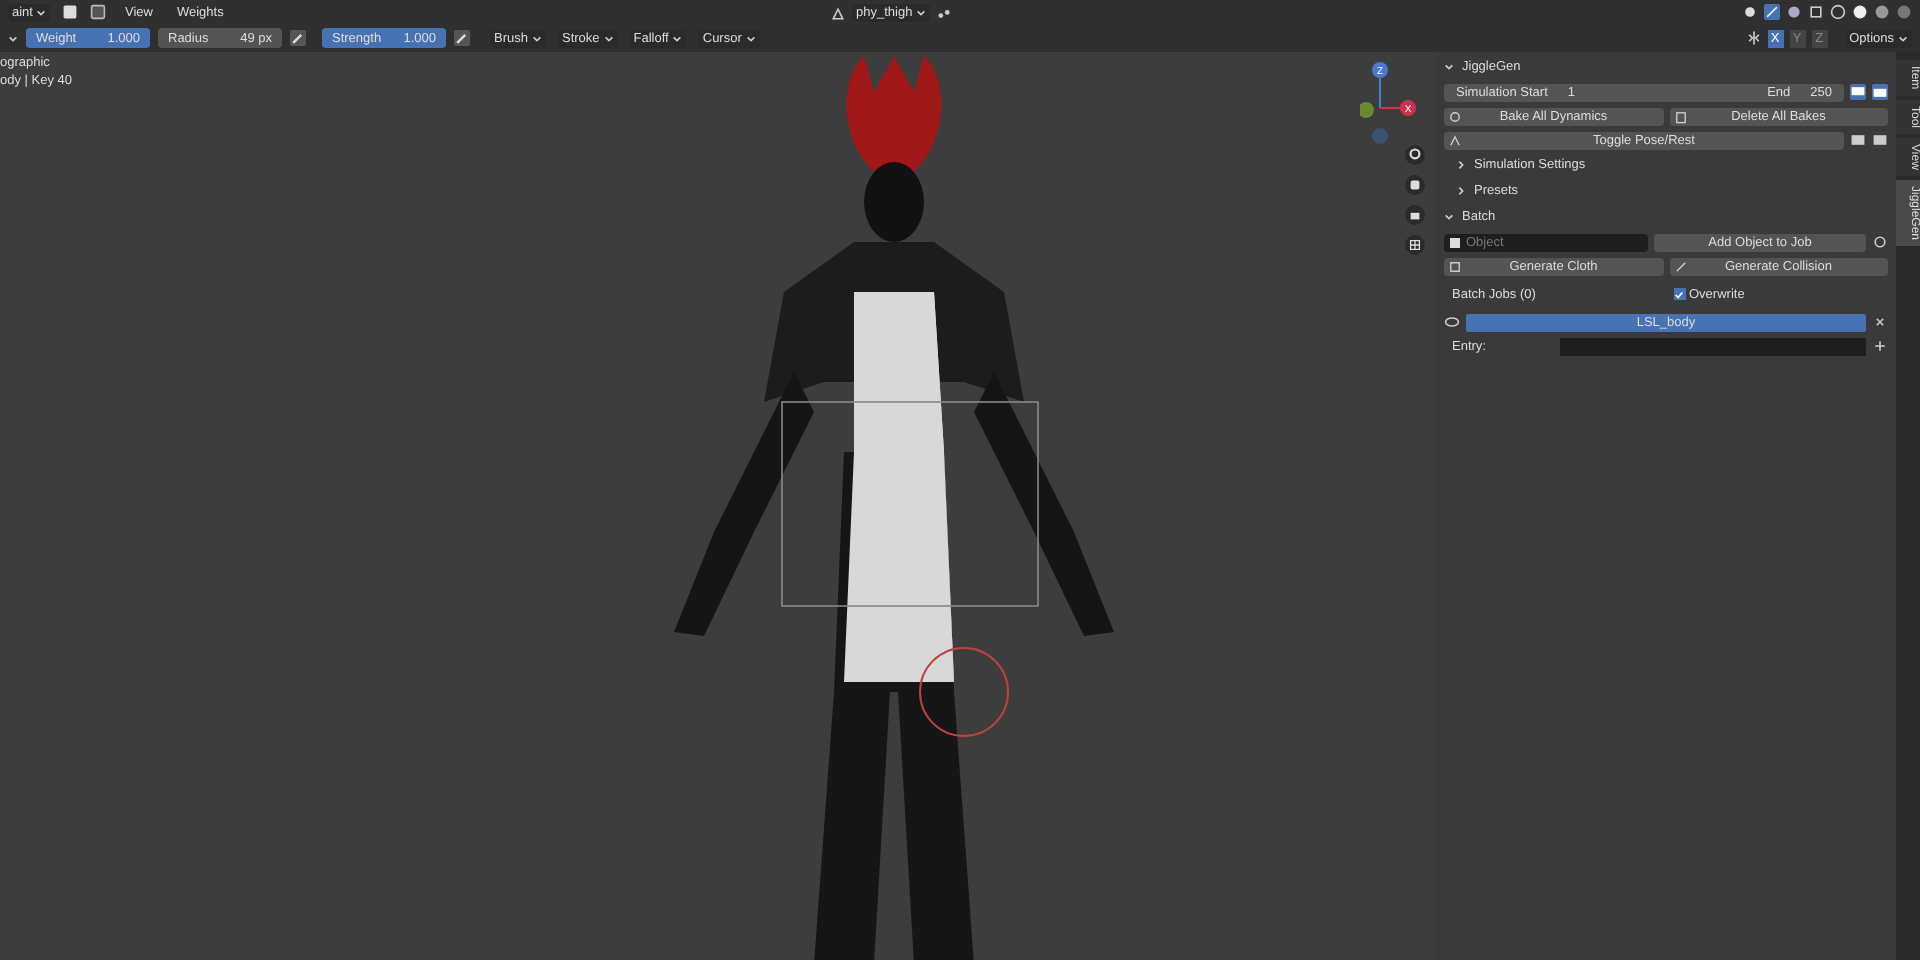  I want to click on material-shading-icon, so click(1882, 12).